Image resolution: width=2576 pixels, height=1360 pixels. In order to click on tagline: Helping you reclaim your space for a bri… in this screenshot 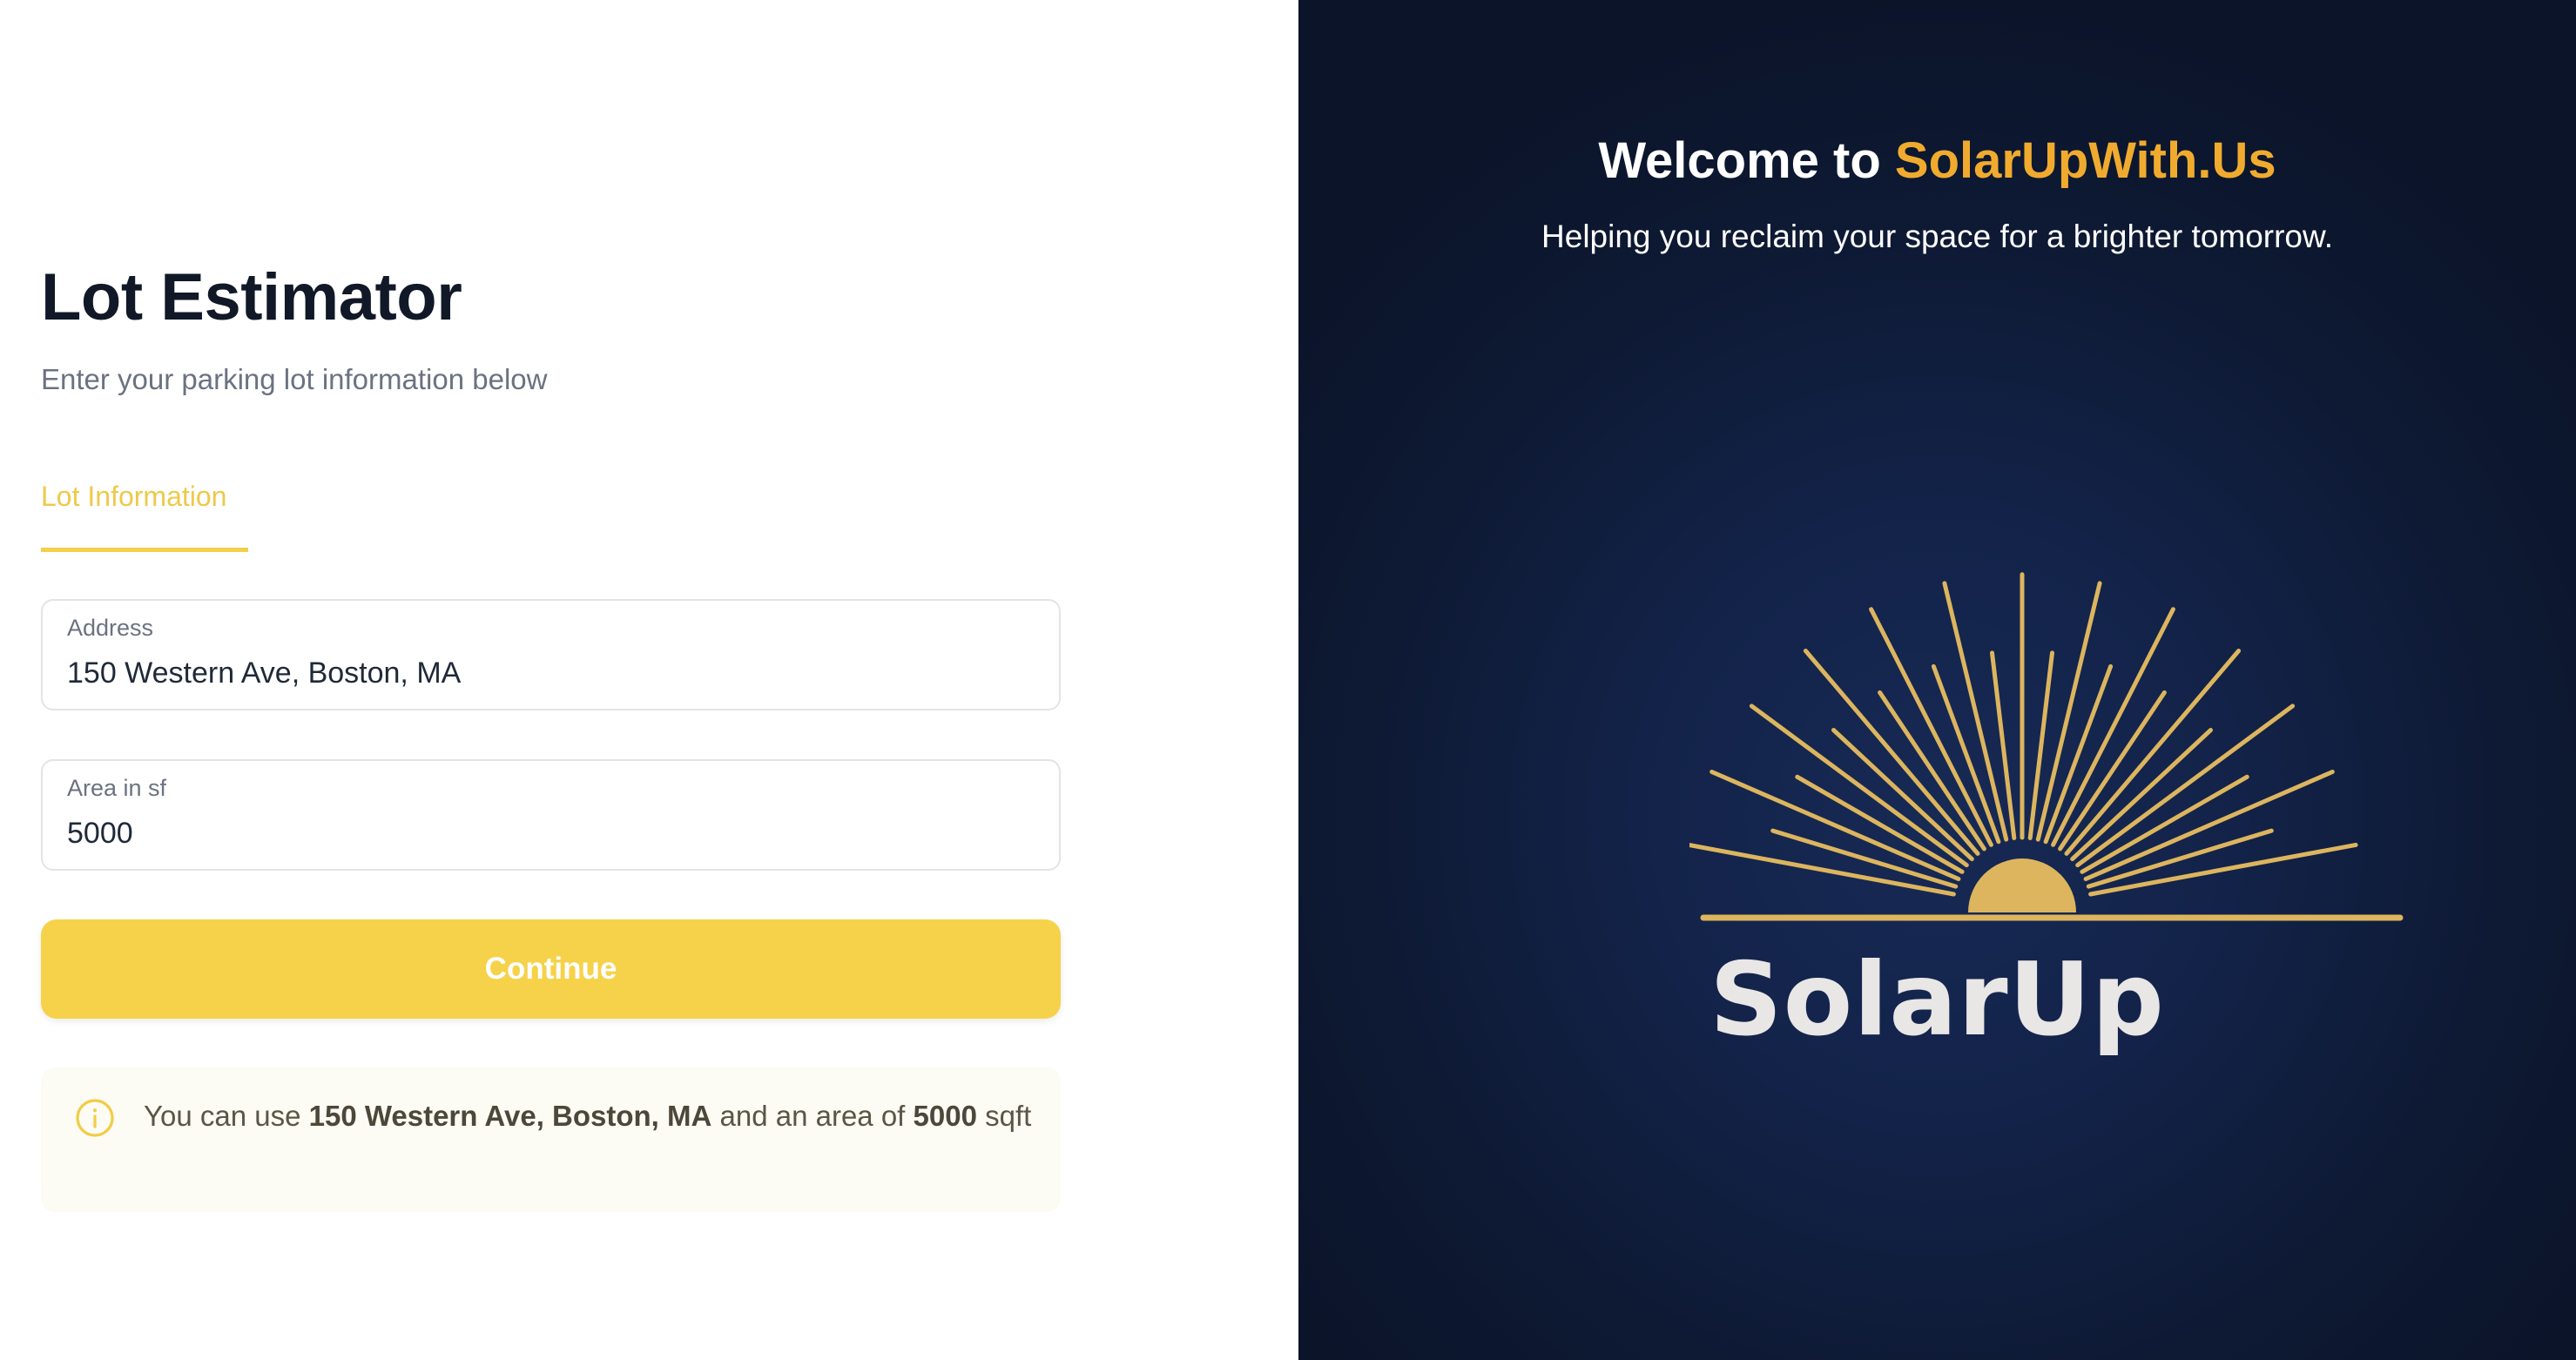, I will do `click(1937, 236)`.